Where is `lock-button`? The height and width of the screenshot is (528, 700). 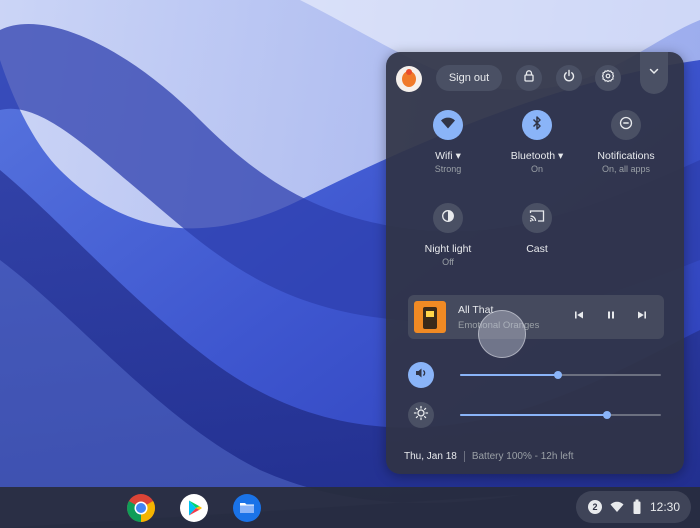
lock-button is located at coordinates (529, 78).